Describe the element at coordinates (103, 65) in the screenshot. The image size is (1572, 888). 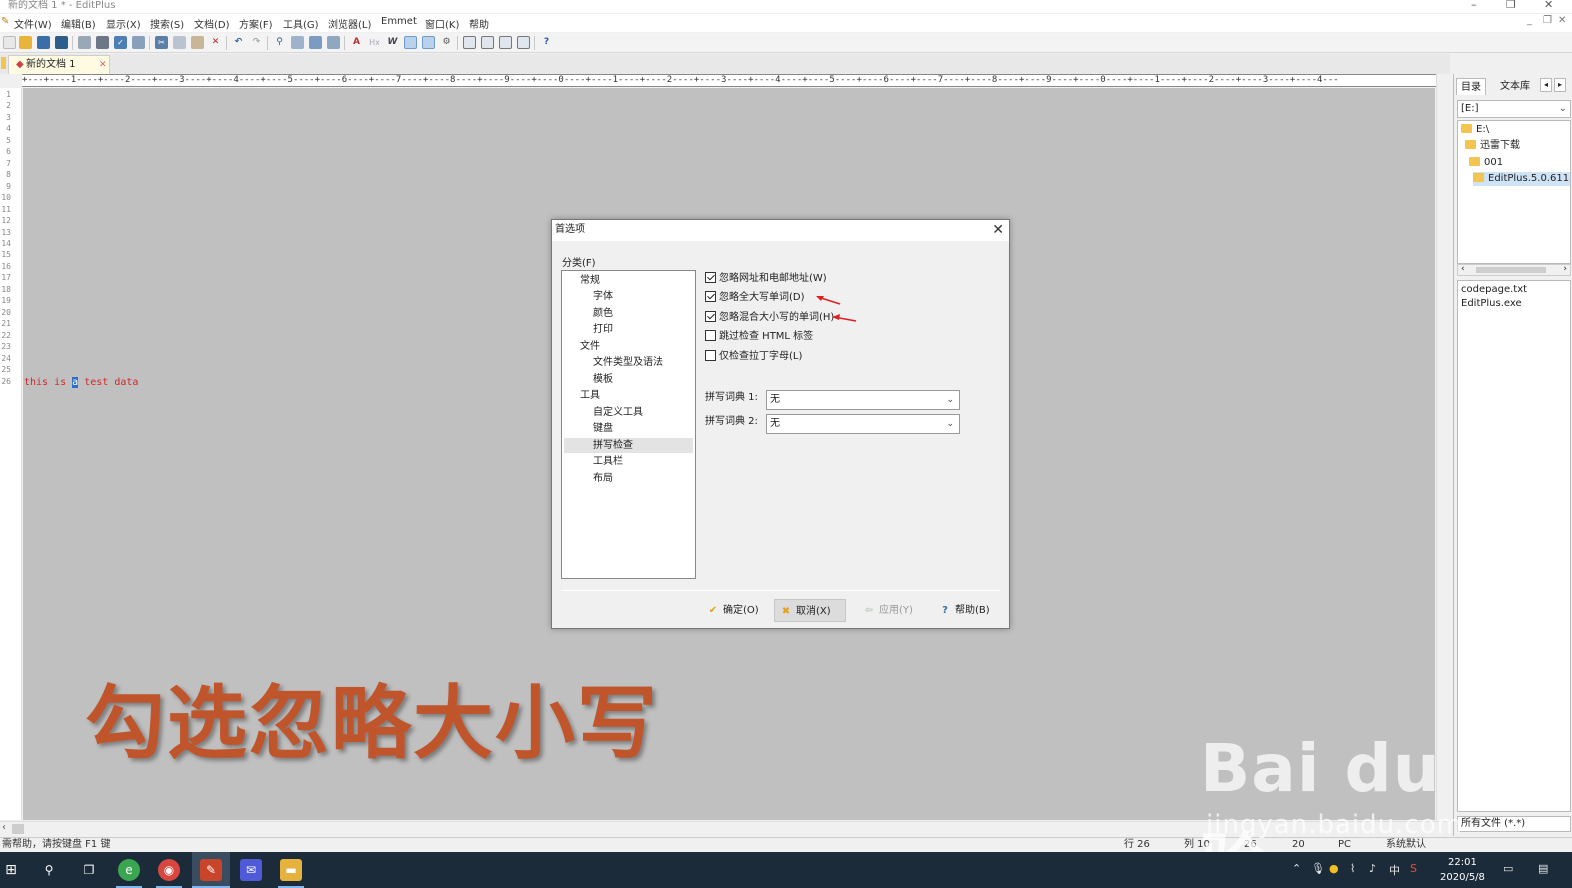
I see `tab-close-icon: ✕` at that location.